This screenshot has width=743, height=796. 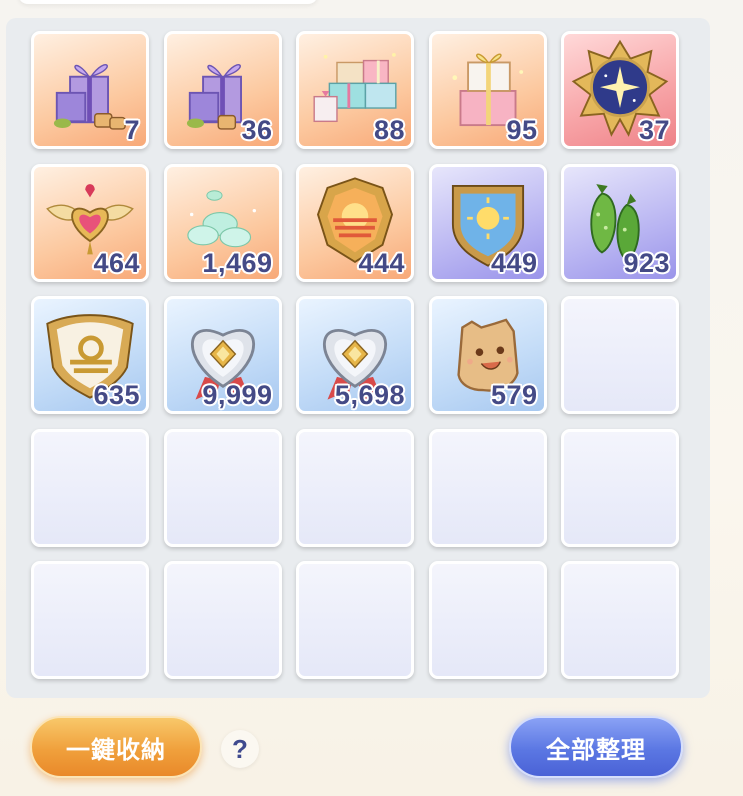 What do you see at coordinates (90, 222) in the screenshot?
I see `inventory-slot: 464` at bounding box center [90, 222].